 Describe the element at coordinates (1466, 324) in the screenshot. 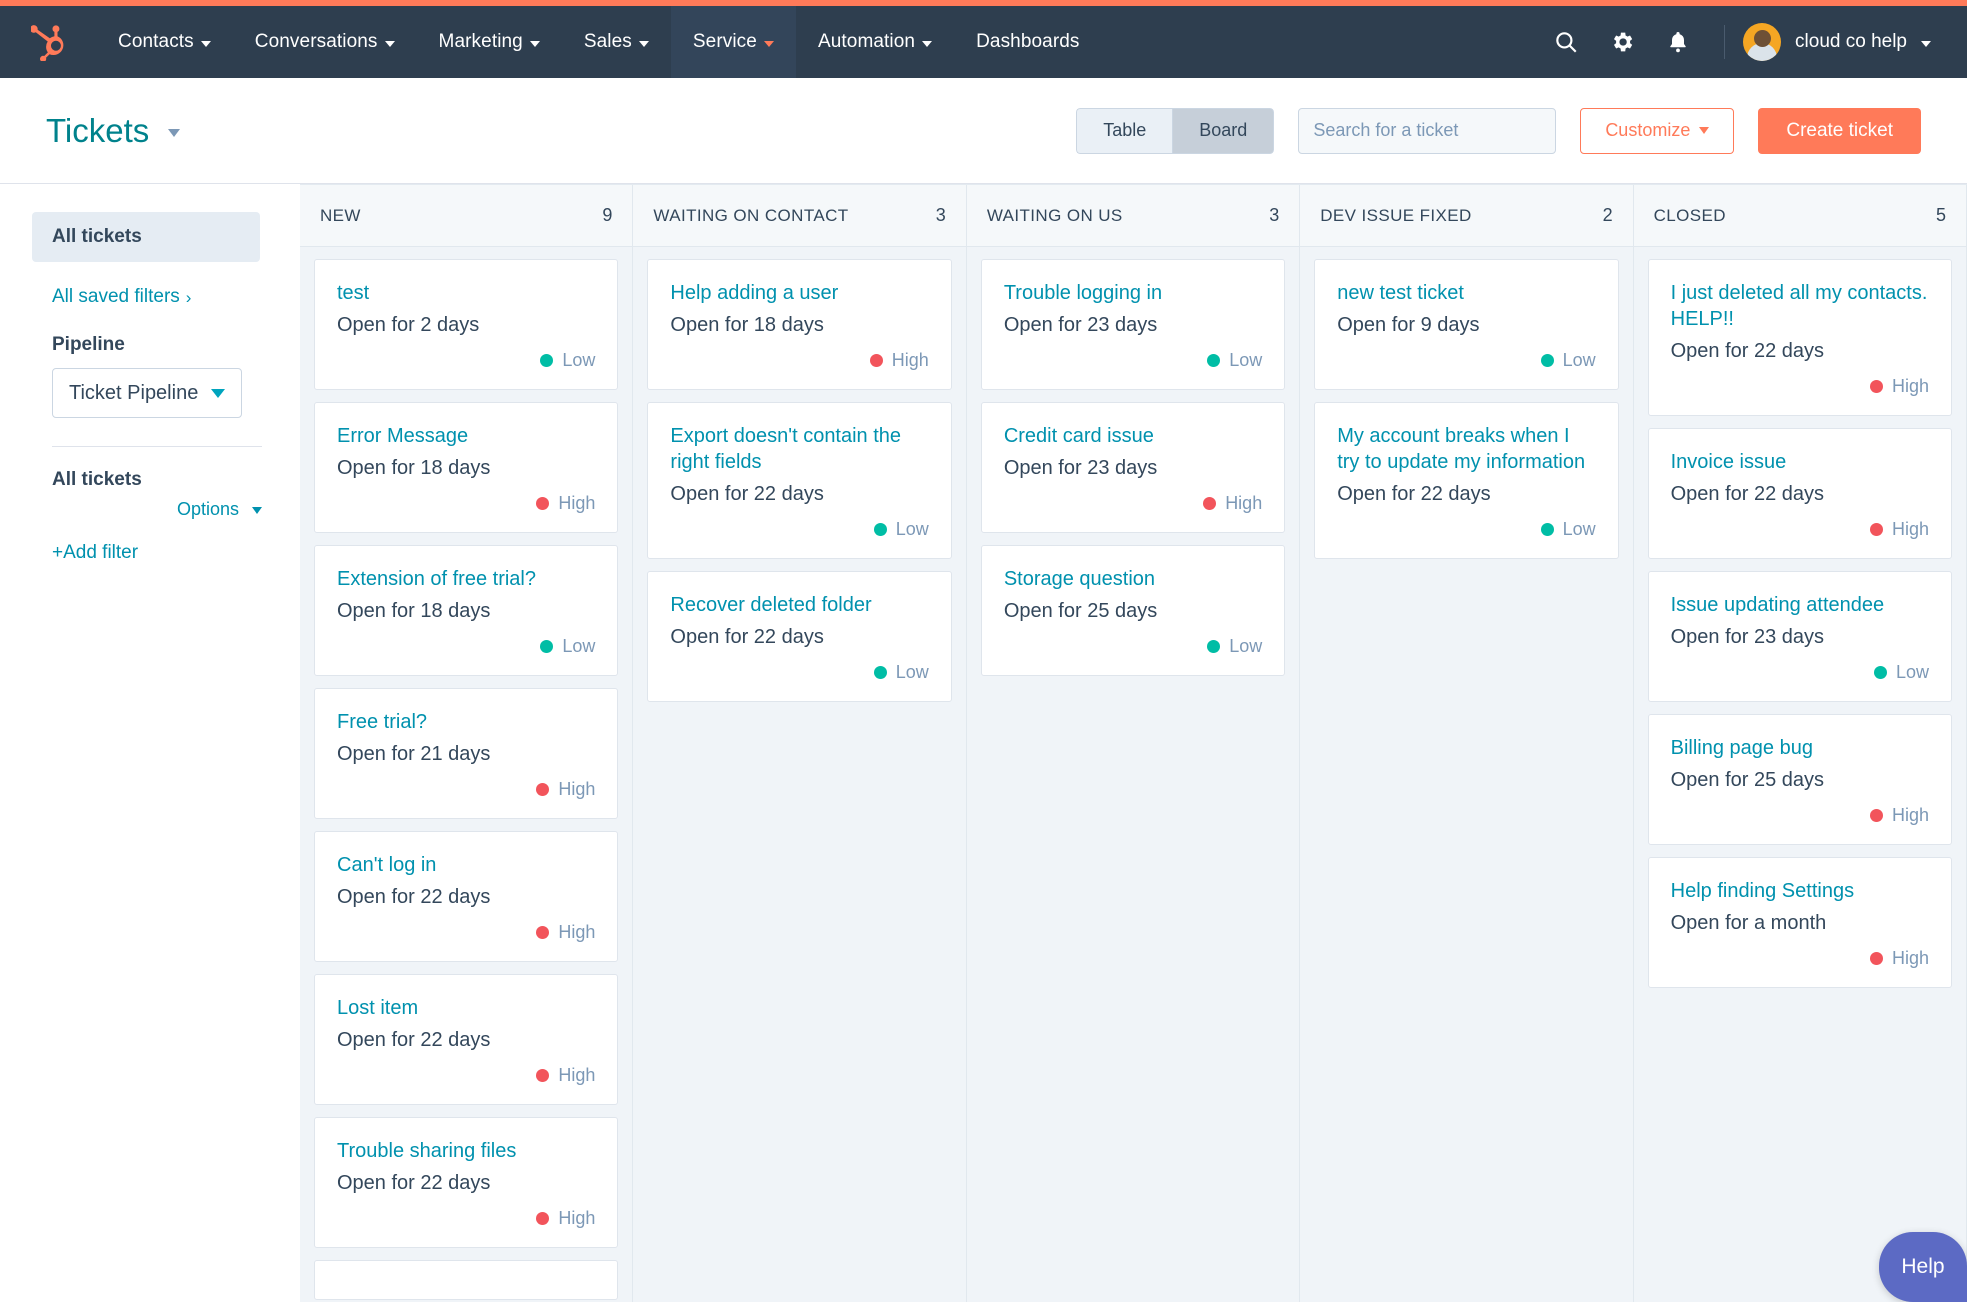

I see `ticket-card: new test ticket Open for 9 days Low` at that location.